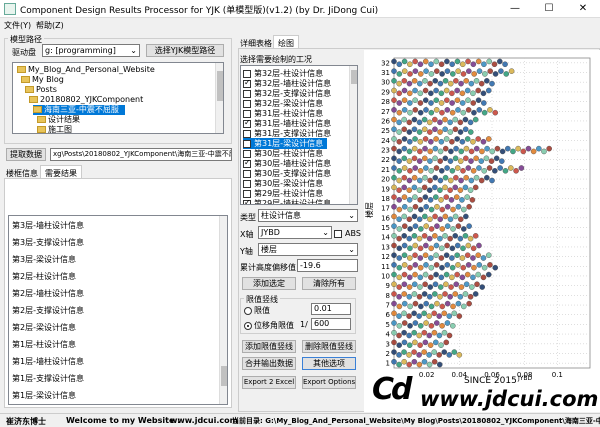 This screenshot has height=427, width=600. Describe the element at coordinates (48, 225) in the screenshot. I see `list-item: 第3层-墙柱设计信息` at that location.